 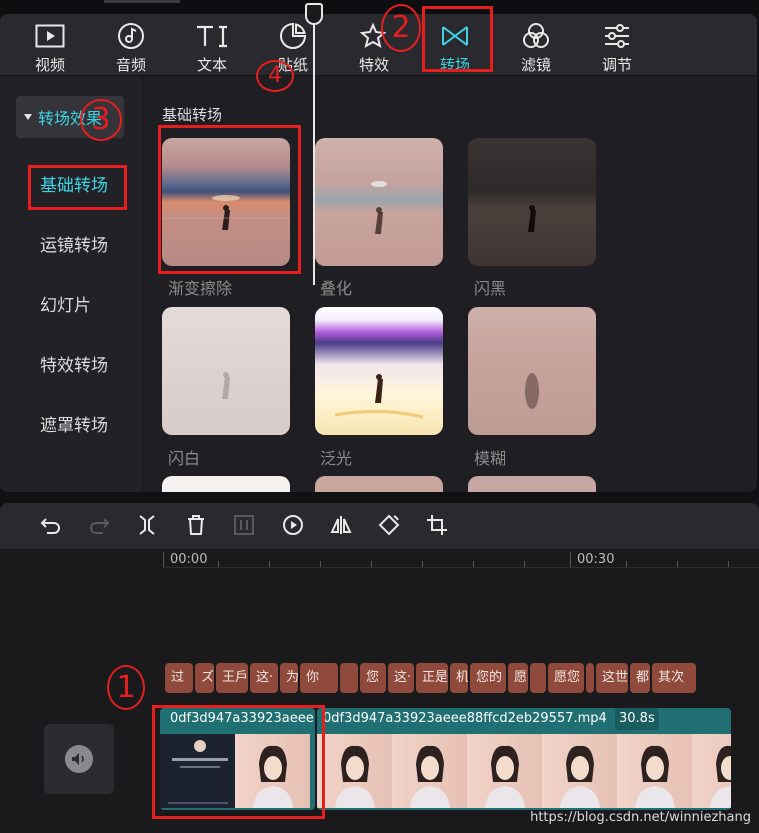 What do you see at coordinates (49, 65) in the screenshot?
I see `category-label: 视频` at bounding box center [49, 65].